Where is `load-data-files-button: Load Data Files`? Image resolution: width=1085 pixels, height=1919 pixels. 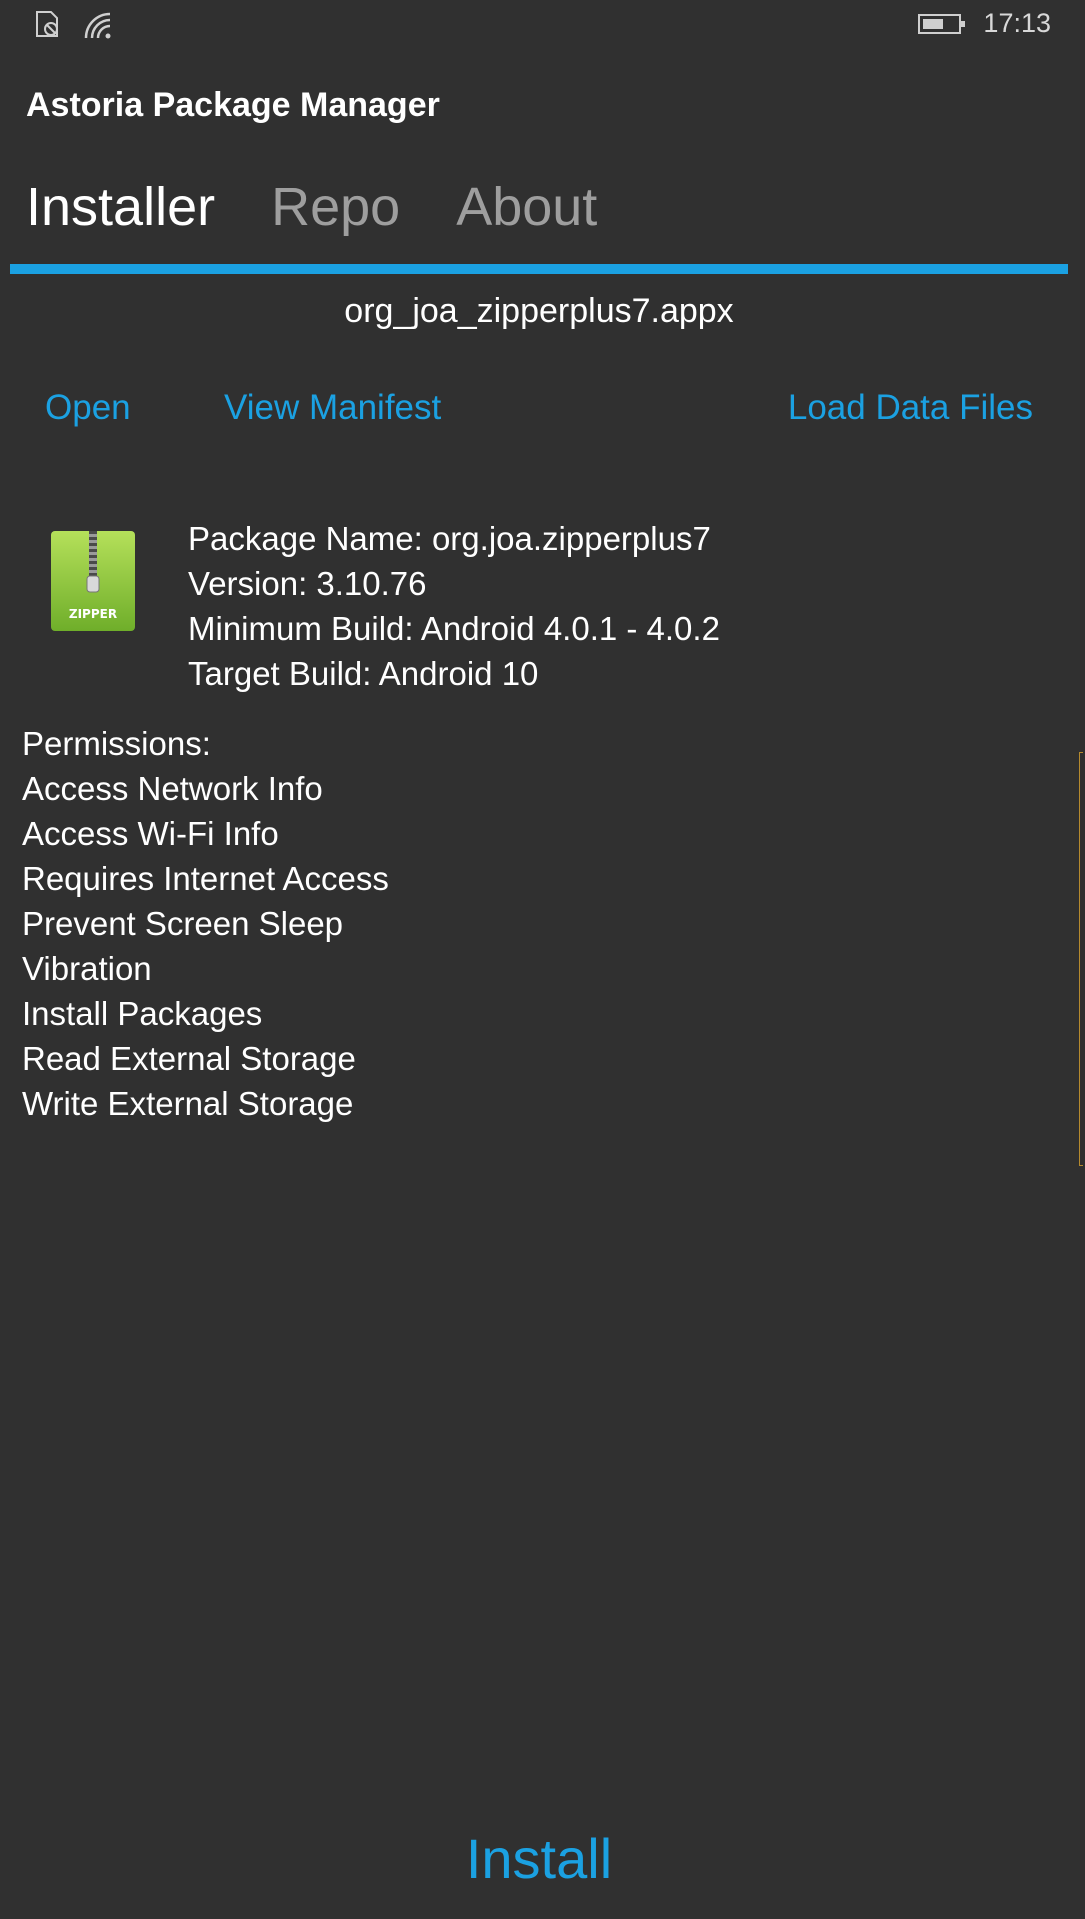
load-data-files-button: Load Data Files is located at coordinates (910, 408).